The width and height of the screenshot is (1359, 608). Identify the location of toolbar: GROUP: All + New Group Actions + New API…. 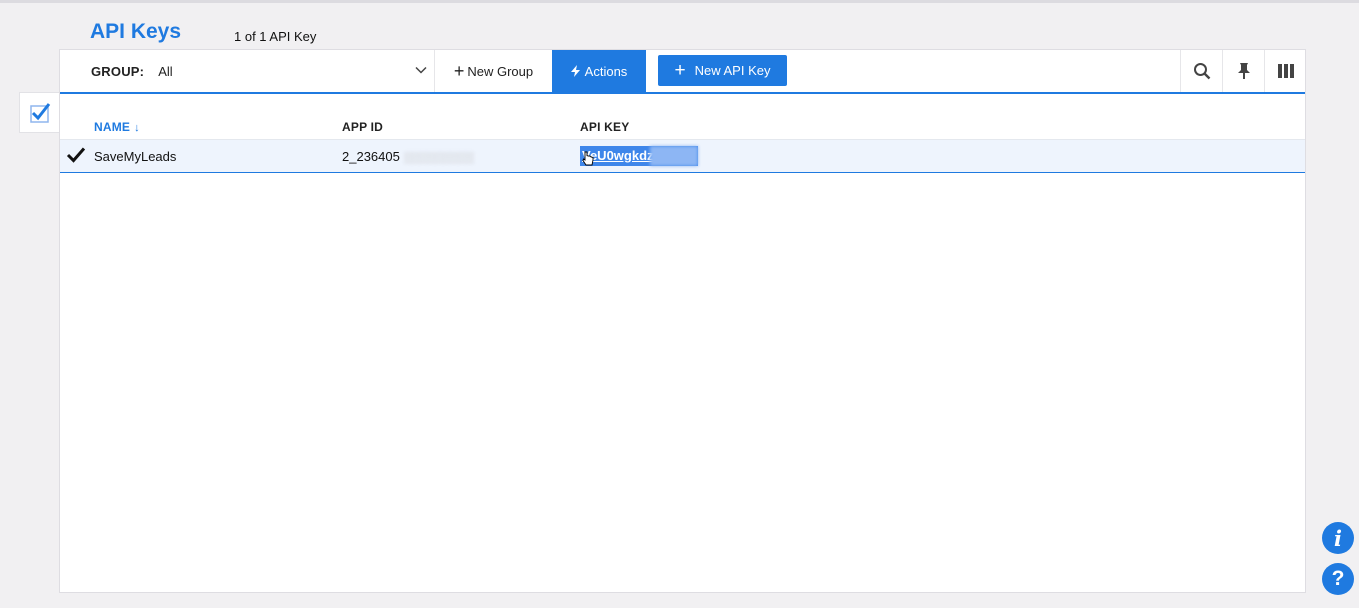
(682, 72).